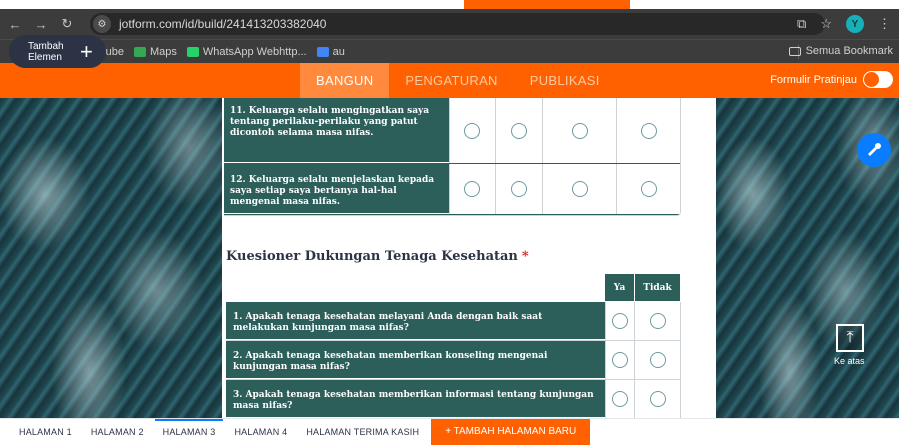  What do you see at coordinates (813, 79) in the screenshot?
I see `preview-label: Formulir Pratinjau` at bounding box center [813, 79].